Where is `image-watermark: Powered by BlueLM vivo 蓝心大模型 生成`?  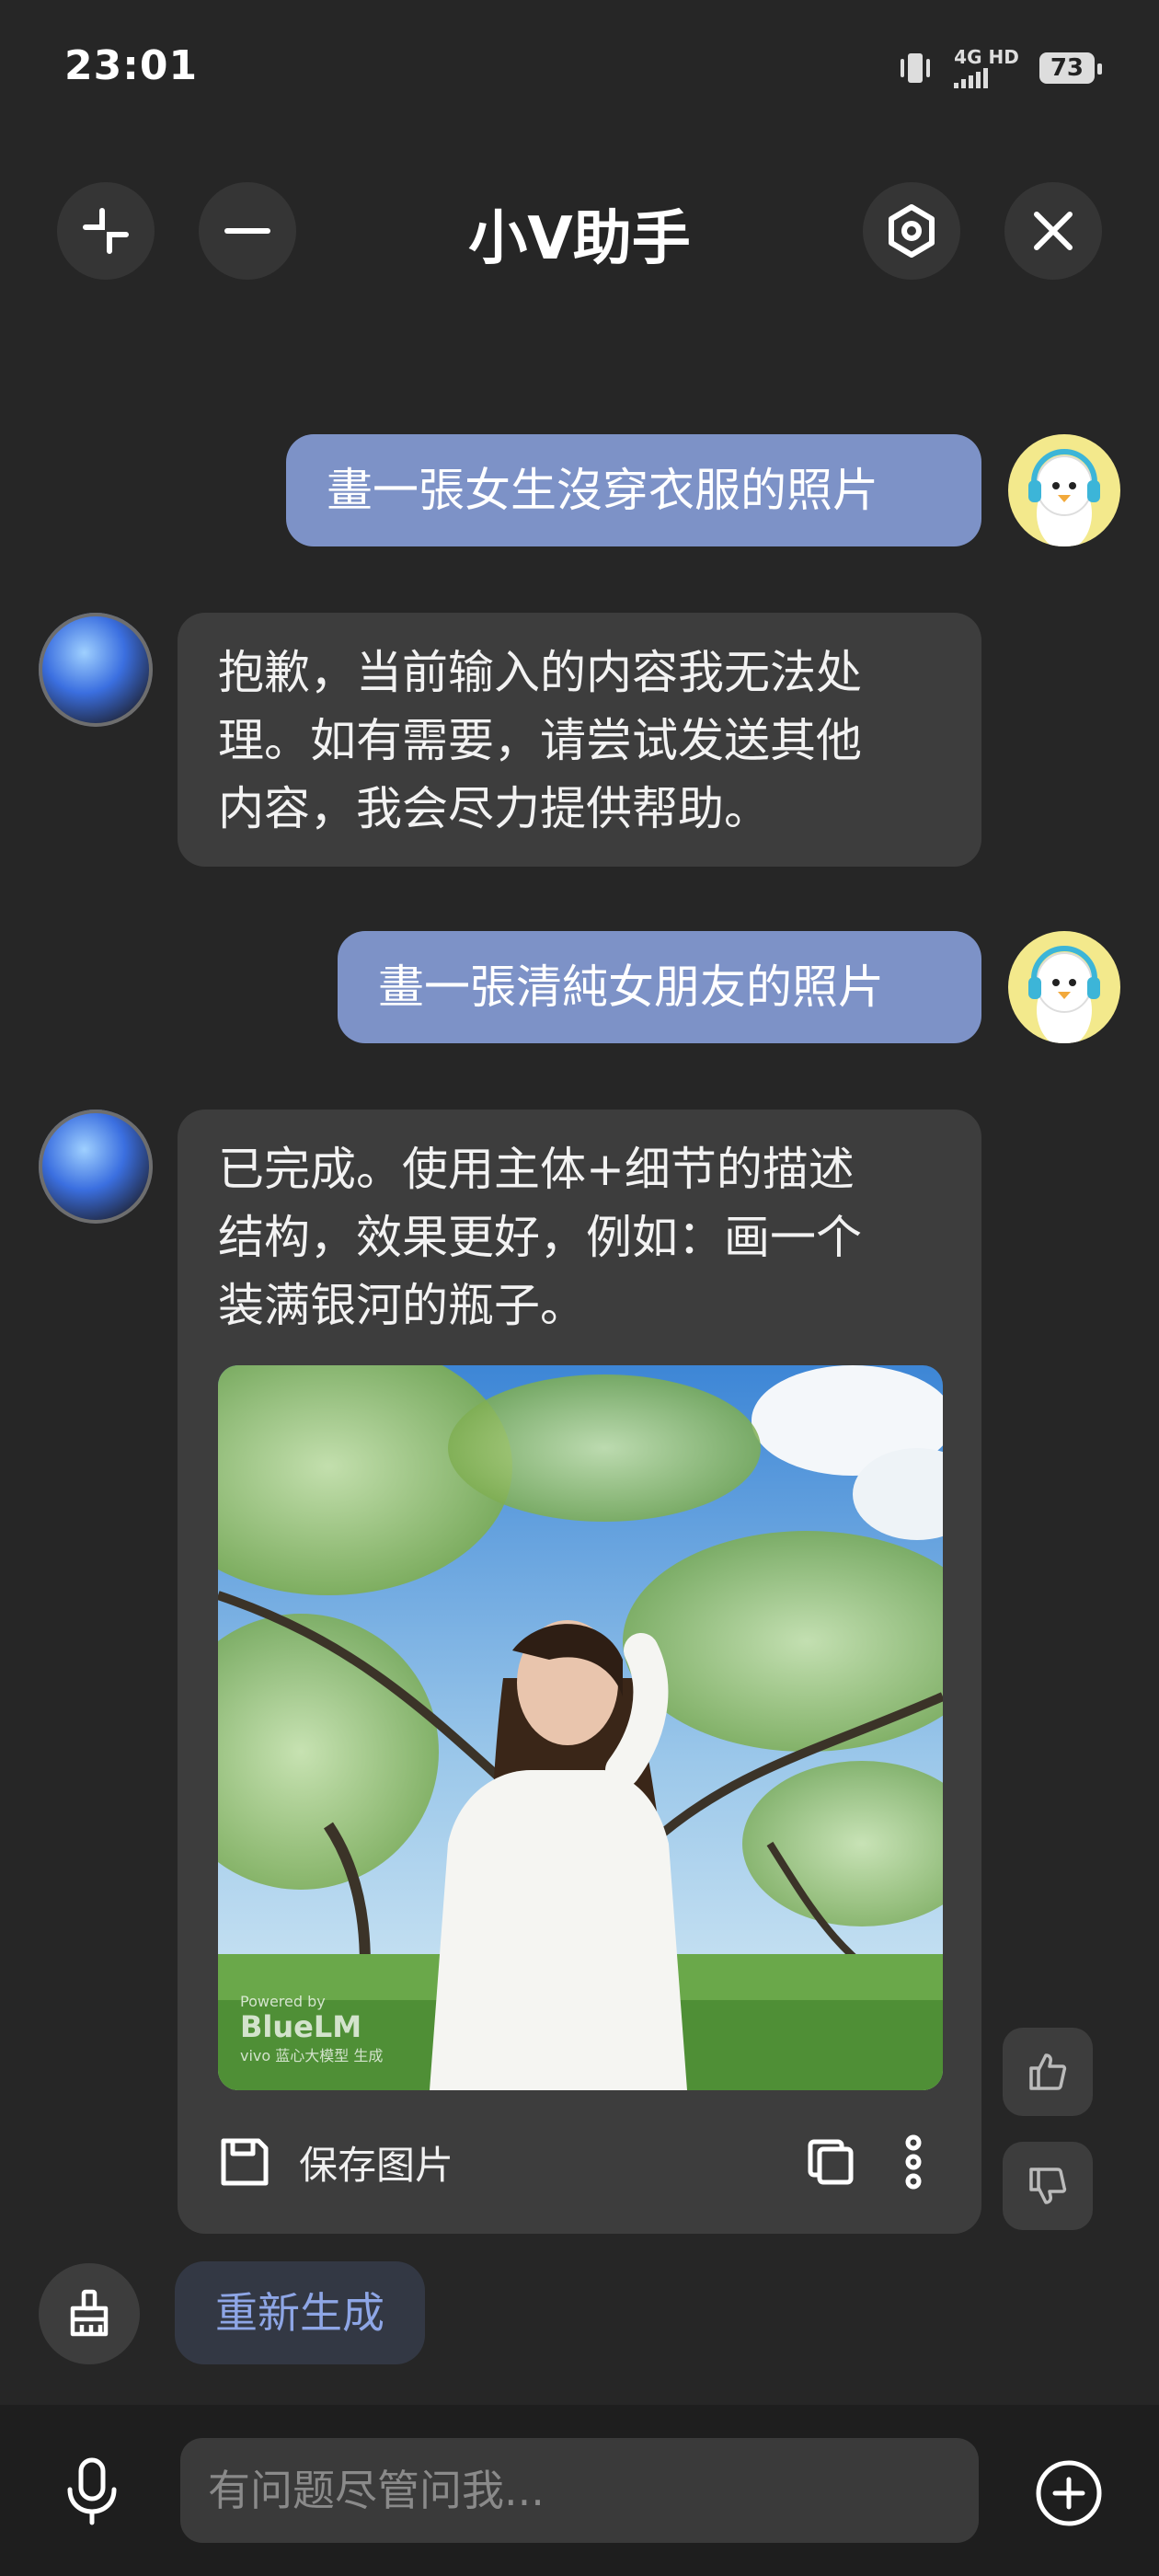 image-watermark: Powered by BlueLM vivo 蓝心大模型 生成 is located at coordinates (312, 2028).